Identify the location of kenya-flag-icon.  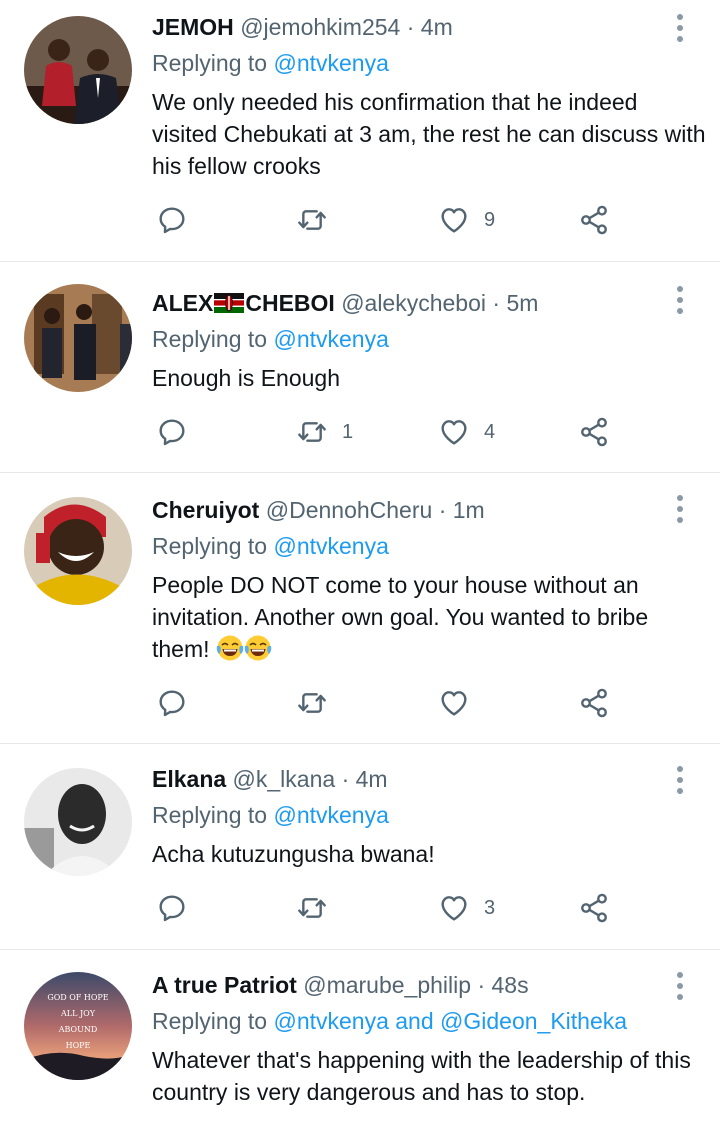
(229, 303).